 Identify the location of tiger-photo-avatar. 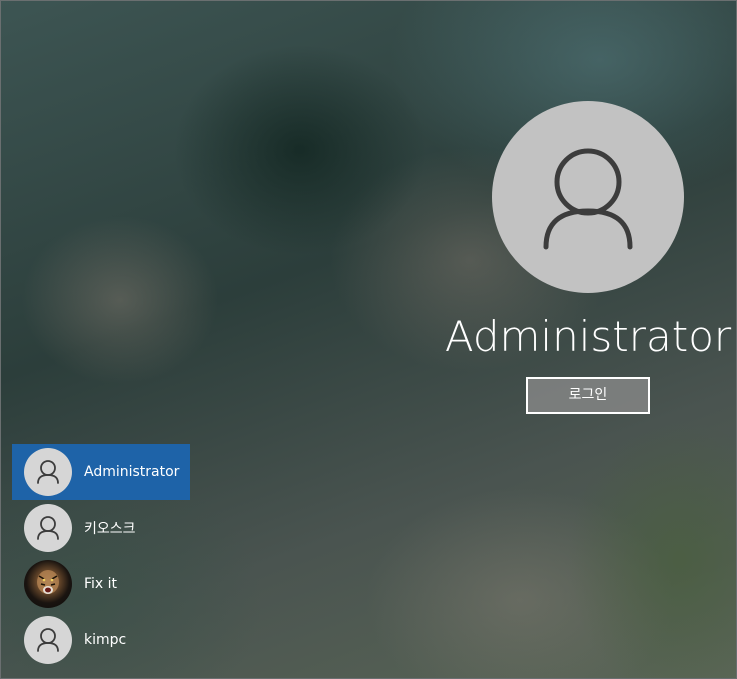
(48, 584).